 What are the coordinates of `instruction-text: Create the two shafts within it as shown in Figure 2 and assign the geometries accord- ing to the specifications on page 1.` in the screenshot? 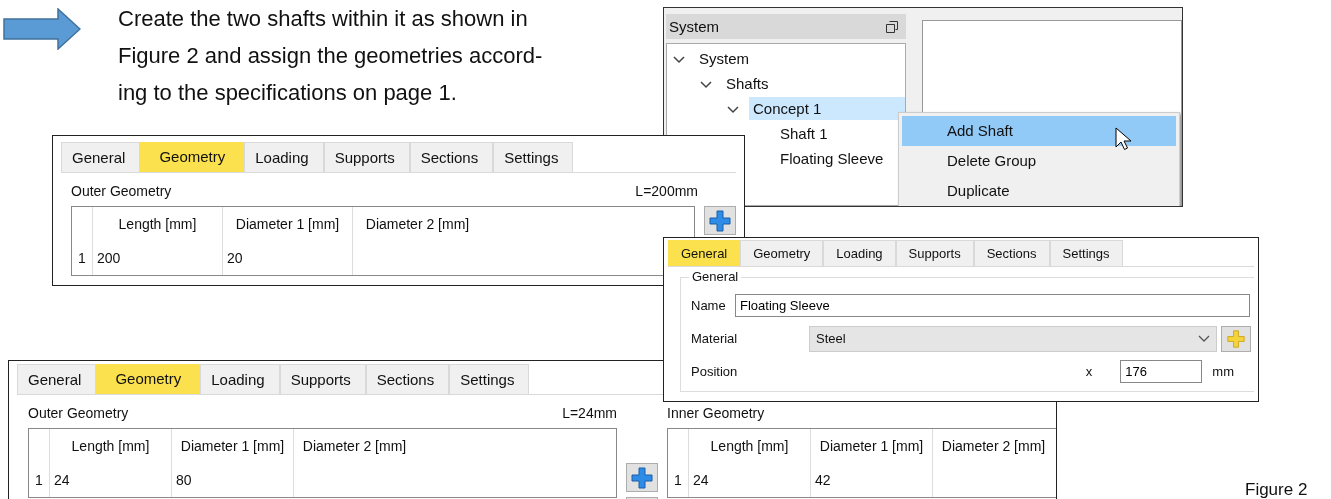 It's located at (330, 56).